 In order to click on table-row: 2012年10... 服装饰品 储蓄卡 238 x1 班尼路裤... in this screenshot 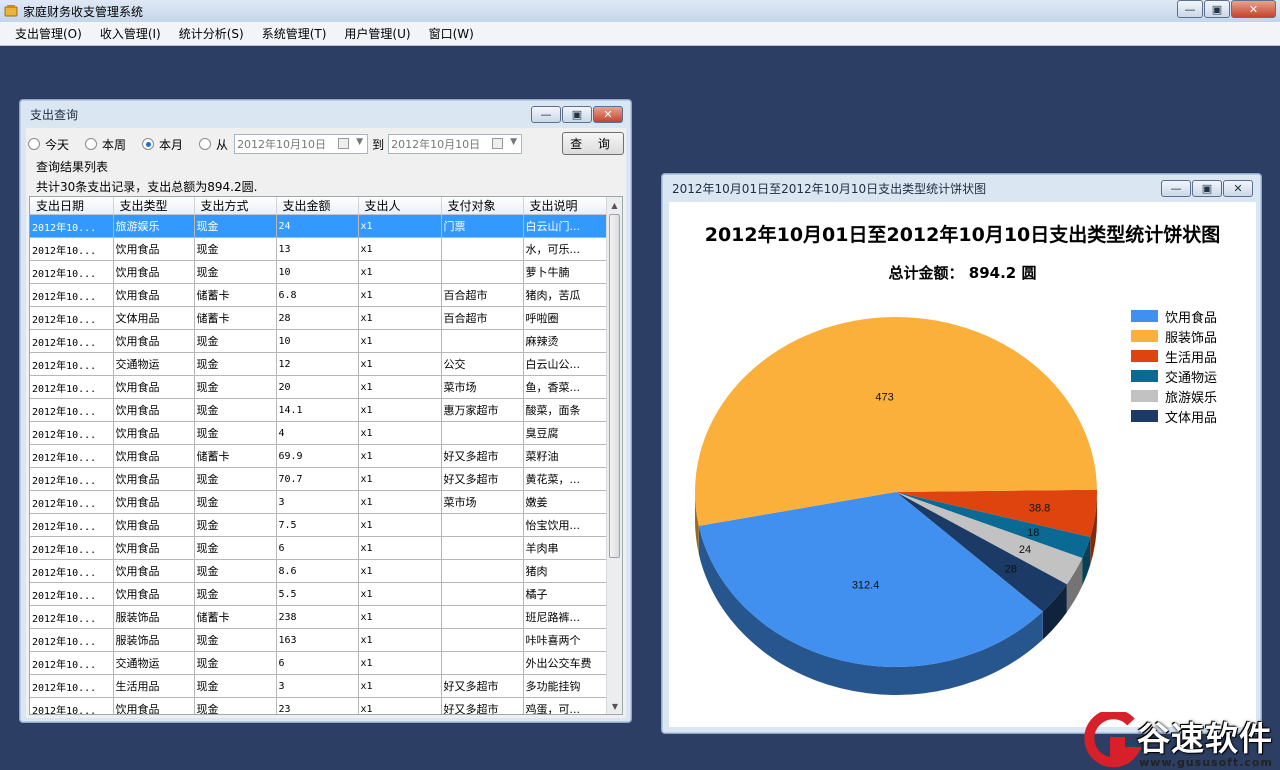, I will do `click(319, 617)`.